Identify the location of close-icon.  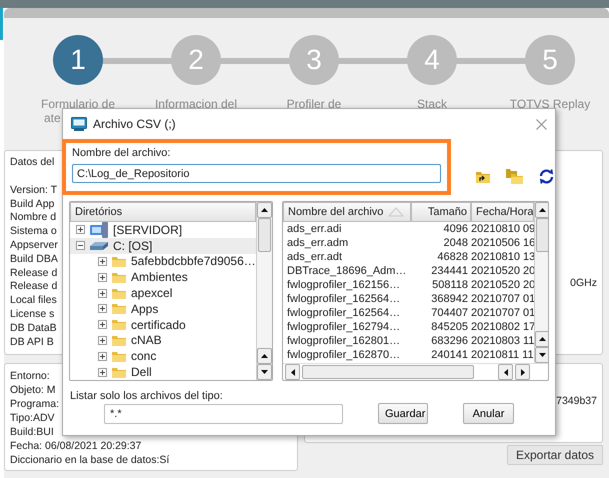
(541, 124).